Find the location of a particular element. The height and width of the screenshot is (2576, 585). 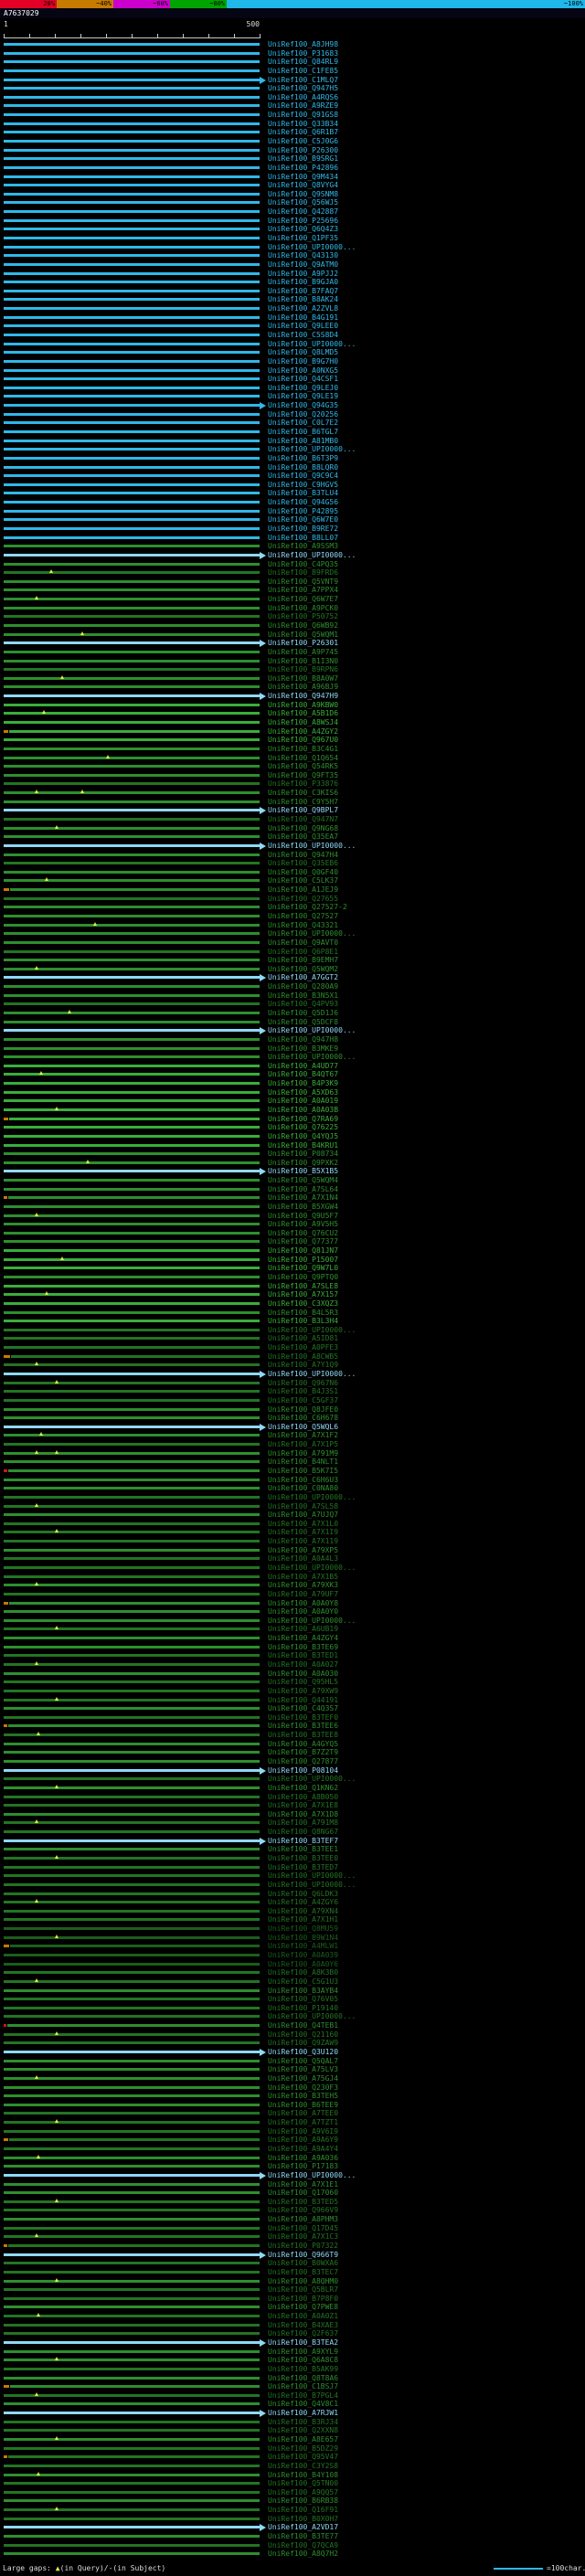

hit-row: UniRef100_Q9ZAW9 is located at coordinates (293, 2043).